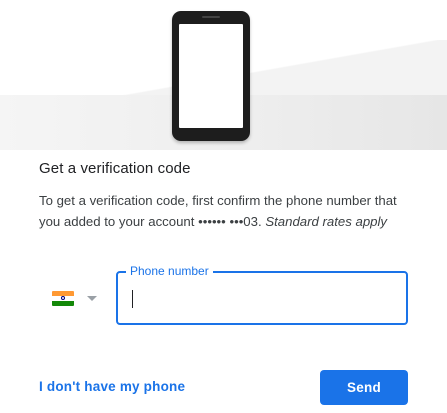  What do you see at coordinates (326, 221) in the screenshot?
I see `standard-rates-note: Standard rates apply` at bounding box center [326, 221].